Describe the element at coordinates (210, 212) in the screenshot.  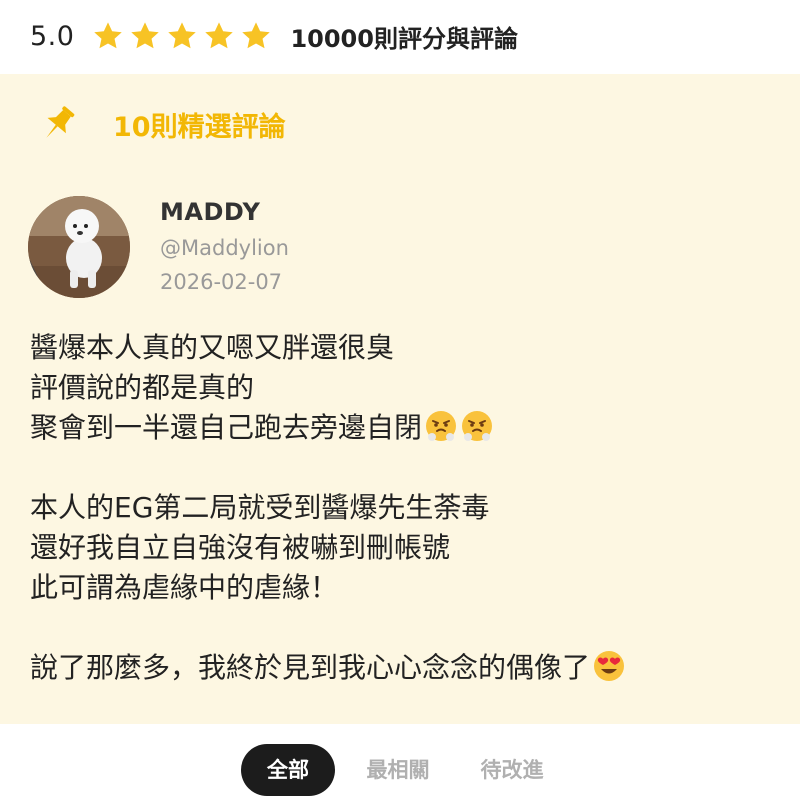
I see `reviewer-name: MADDY` at that location.